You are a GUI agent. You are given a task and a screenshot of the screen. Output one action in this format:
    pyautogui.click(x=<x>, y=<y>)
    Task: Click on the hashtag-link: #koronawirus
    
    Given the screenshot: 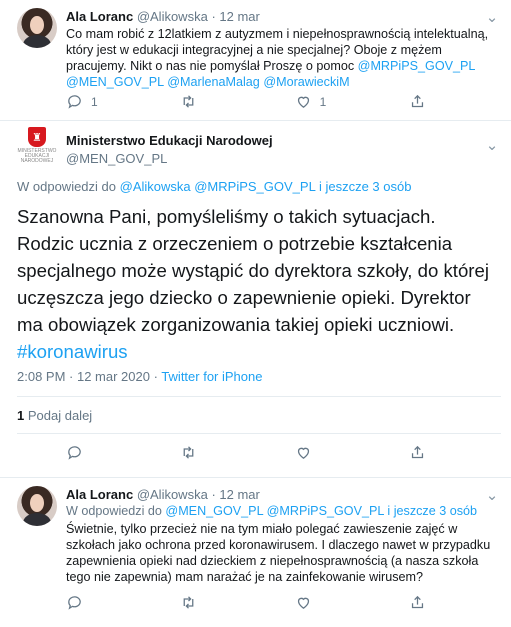 What is the action you would take?
    pyautogui.click(x=72, y=351)
    